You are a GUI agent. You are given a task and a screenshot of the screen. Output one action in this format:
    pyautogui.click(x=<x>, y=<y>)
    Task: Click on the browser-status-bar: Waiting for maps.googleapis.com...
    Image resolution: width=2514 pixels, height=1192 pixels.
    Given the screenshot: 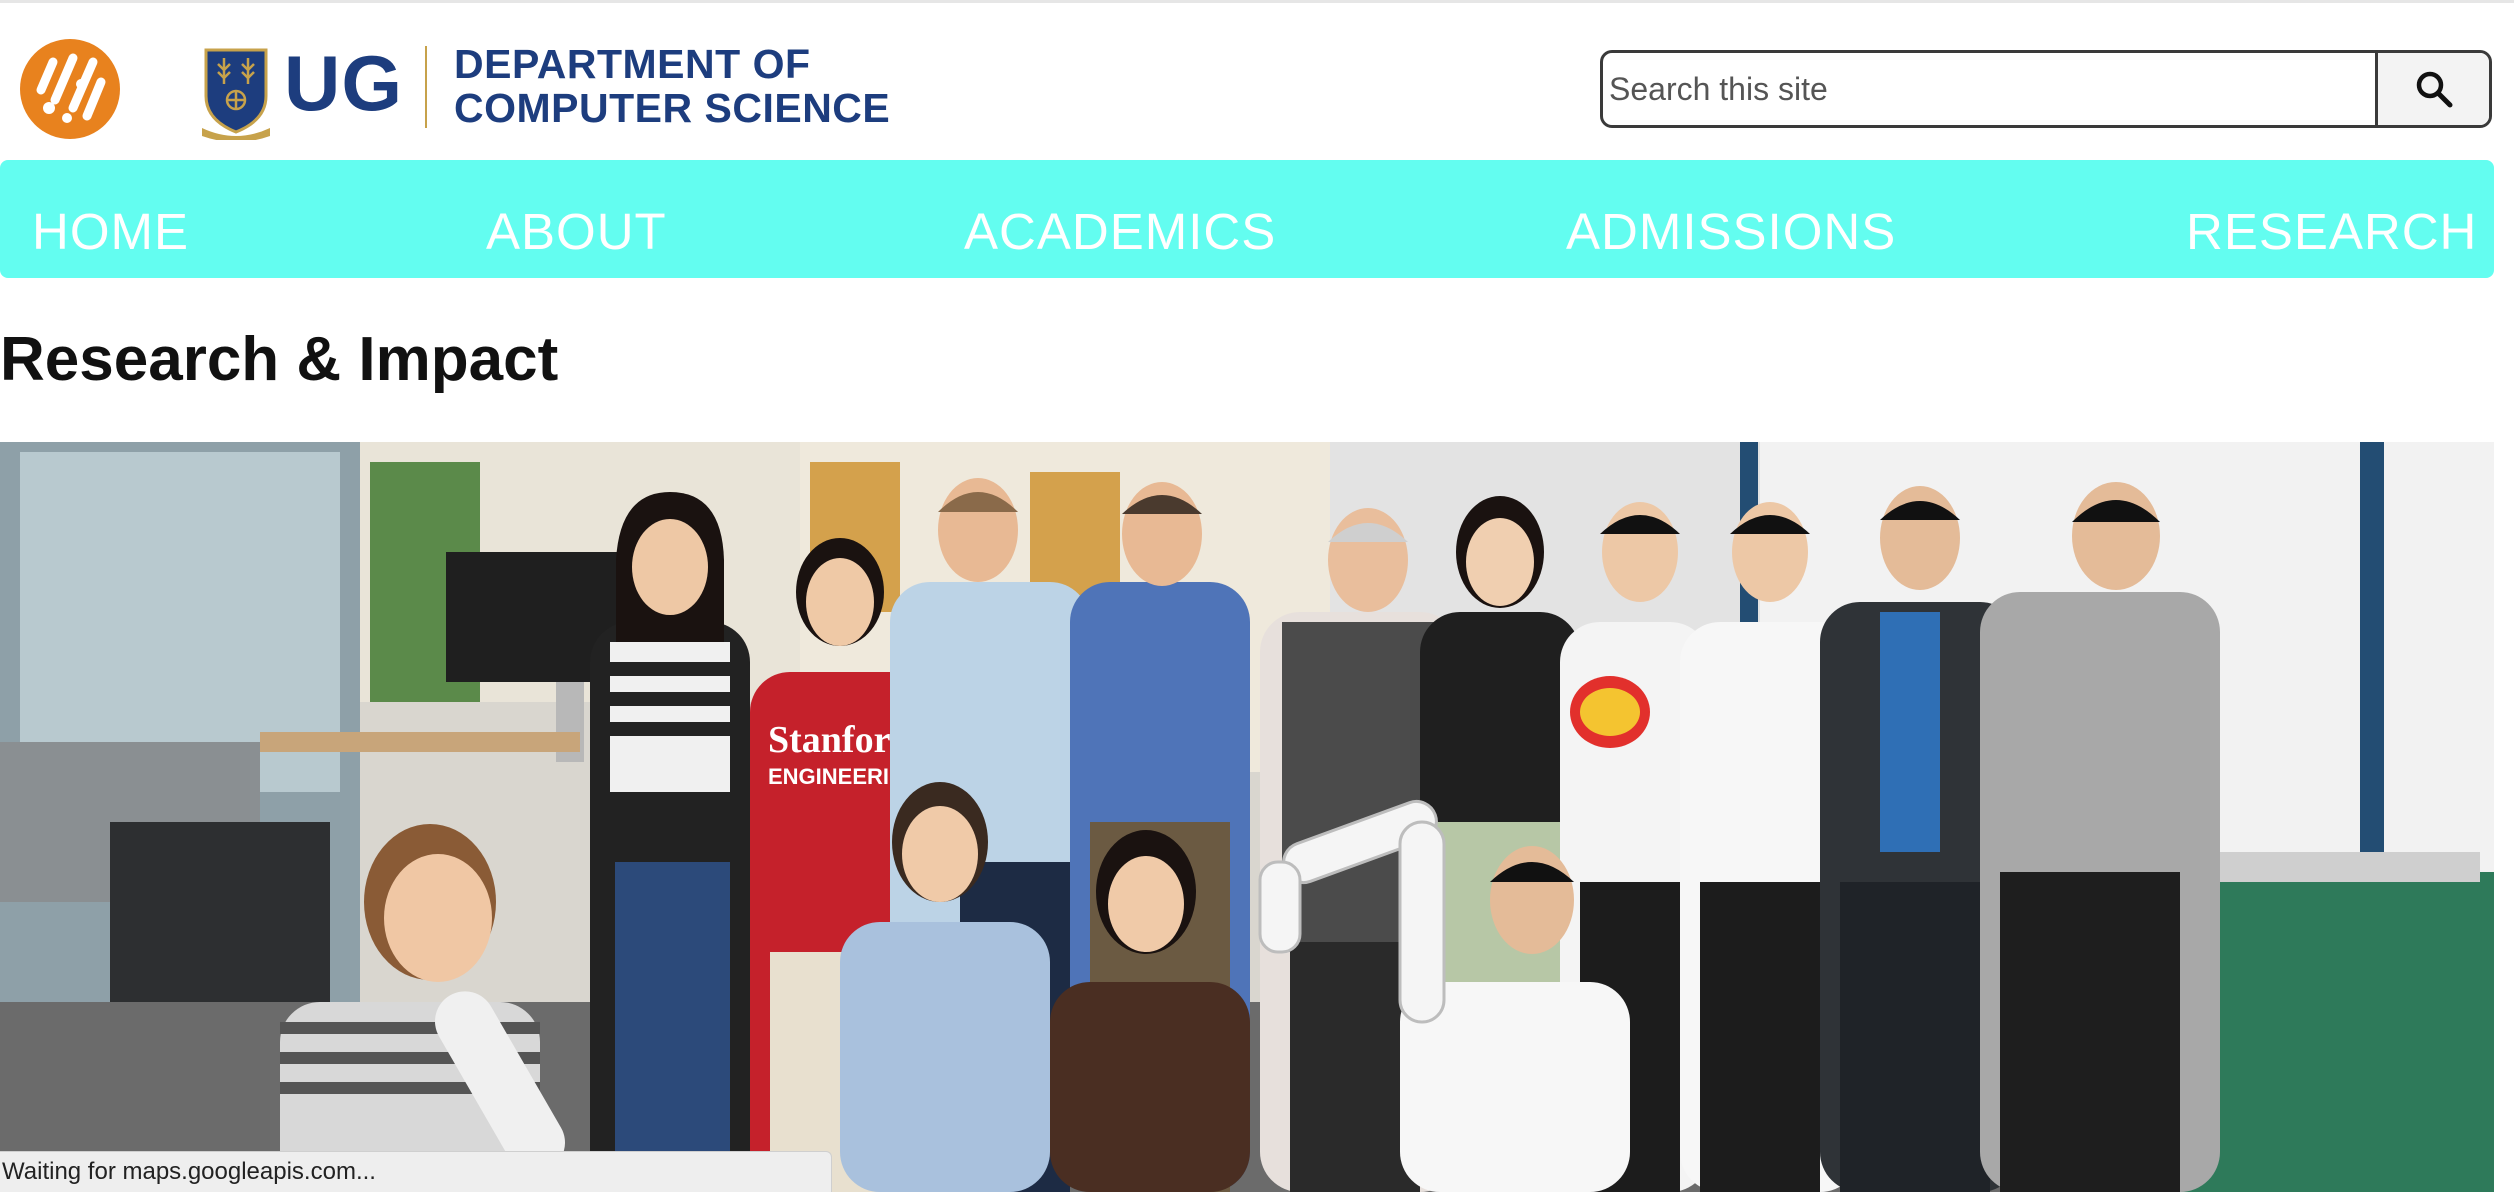 What is the action you would take?
    pyautogui.click(x=416, y=1171)
    